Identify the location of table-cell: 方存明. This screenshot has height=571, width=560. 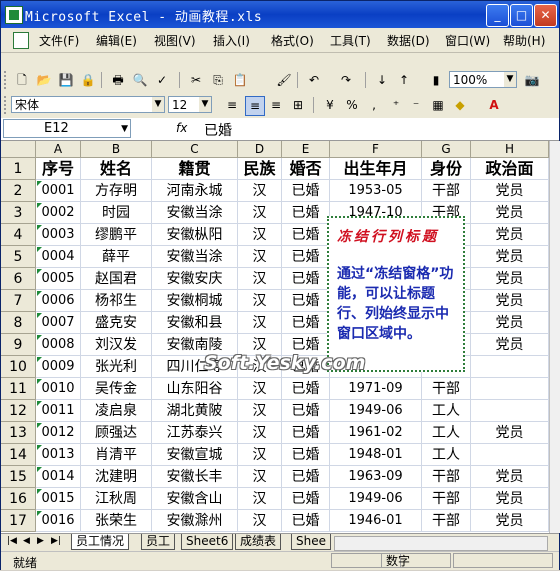
(116, 191).